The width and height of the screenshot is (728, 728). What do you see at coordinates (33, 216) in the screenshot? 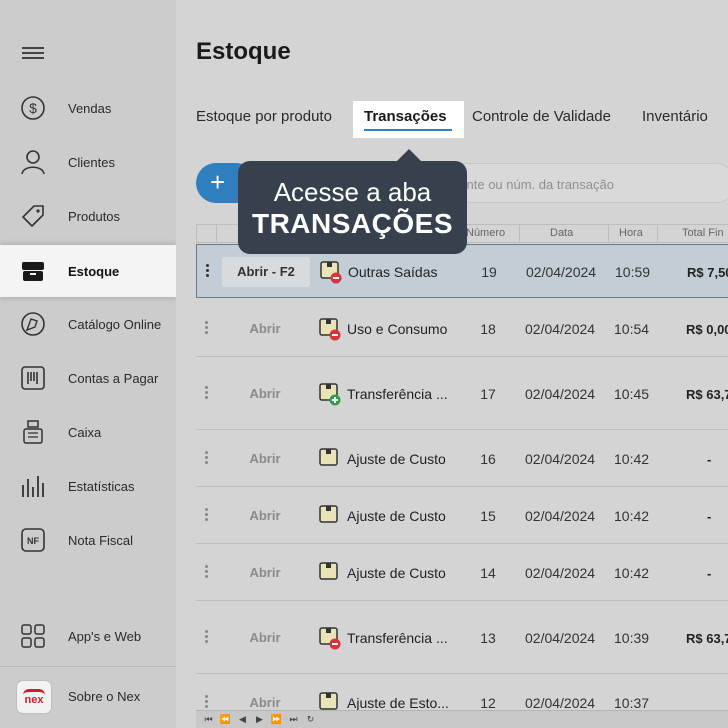
I see `tag-icon` at bounding box center [33, 216].